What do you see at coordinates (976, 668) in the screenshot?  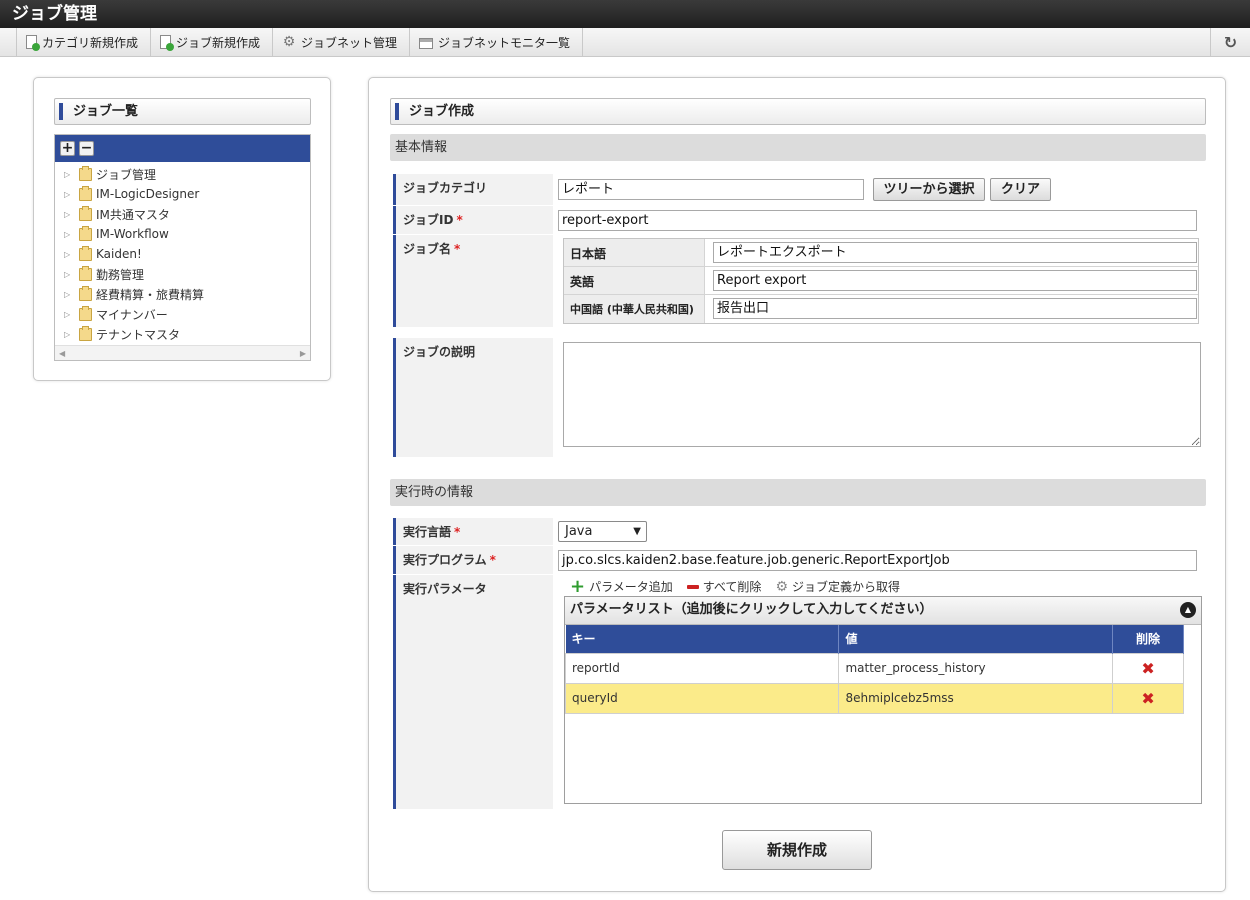 I see `param-value-cell: matter_process_history` at bounding box center [976, 668].